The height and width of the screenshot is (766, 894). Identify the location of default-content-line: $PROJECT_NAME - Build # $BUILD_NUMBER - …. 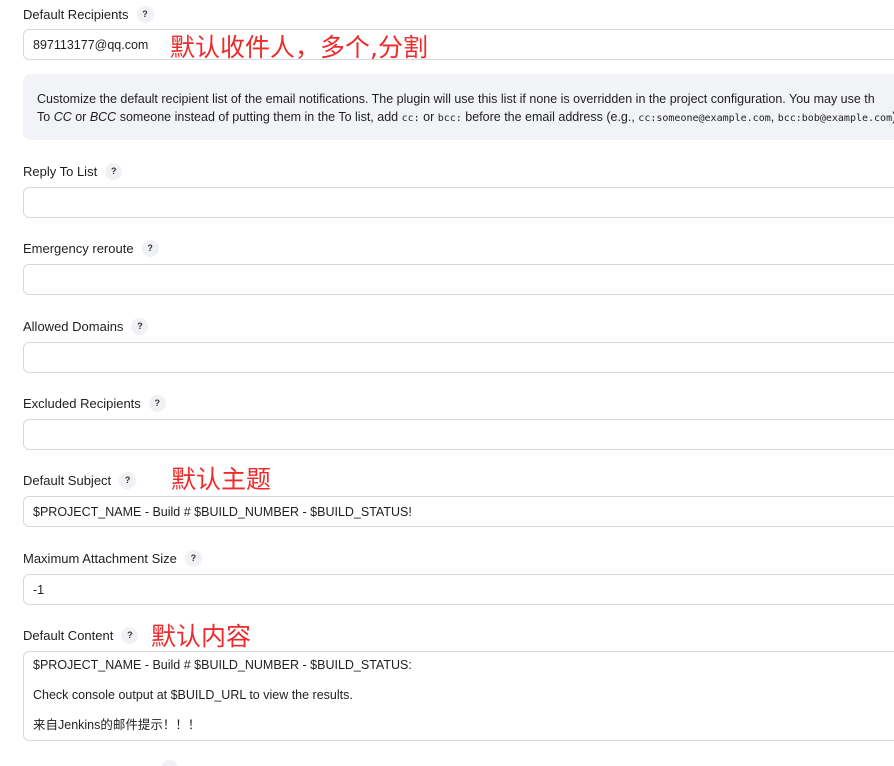
(222, 665).